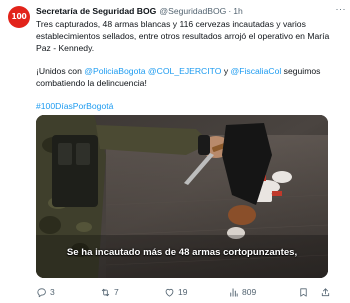  Describe the element at coordinates (169, 292) in the screenshot. I see `heart-icon` at that location.